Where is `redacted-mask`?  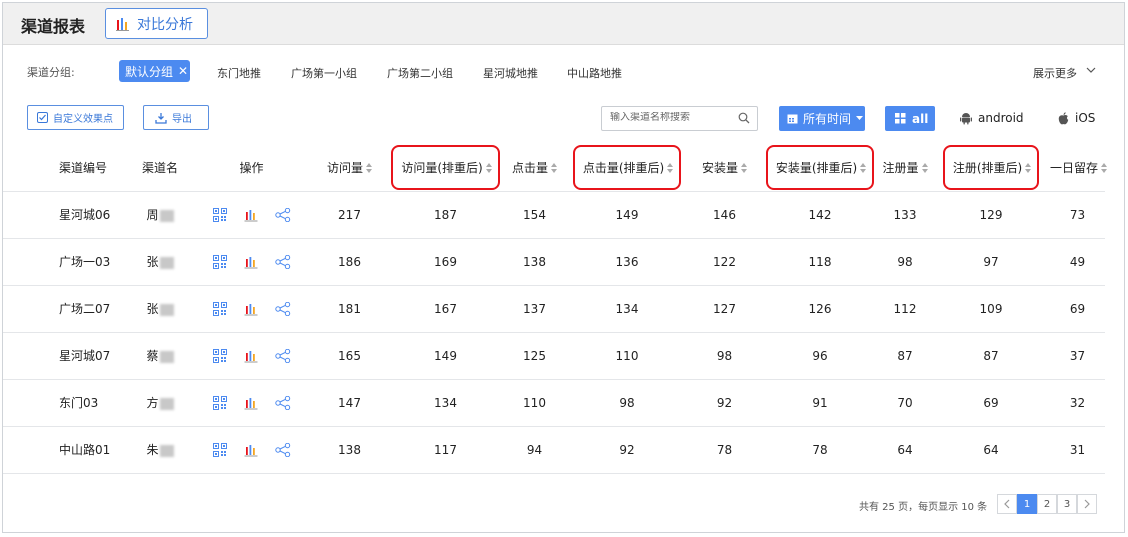
redacted-mask is located at coordinates (166, 309).